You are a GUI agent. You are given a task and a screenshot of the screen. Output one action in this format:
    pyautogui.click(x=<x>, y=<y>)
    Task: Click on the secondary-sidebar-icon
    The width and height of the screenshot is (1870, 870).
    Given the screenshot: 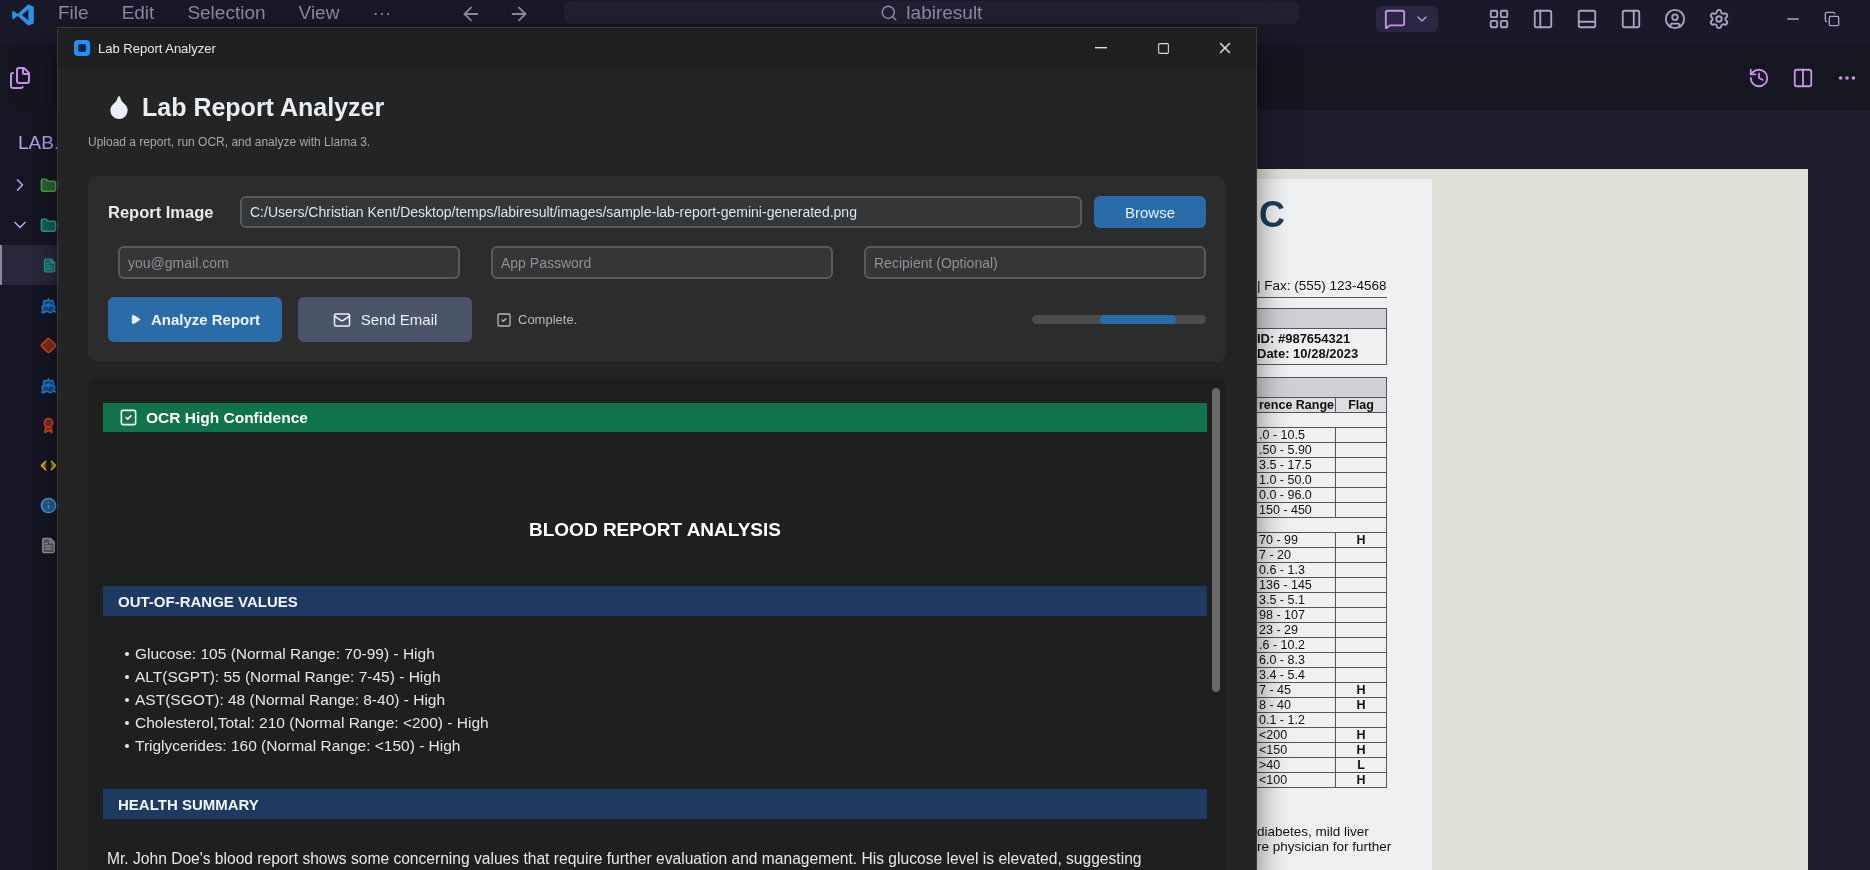 What is the action you would take?
    pyautogui.click(x=1631, y=19)
    